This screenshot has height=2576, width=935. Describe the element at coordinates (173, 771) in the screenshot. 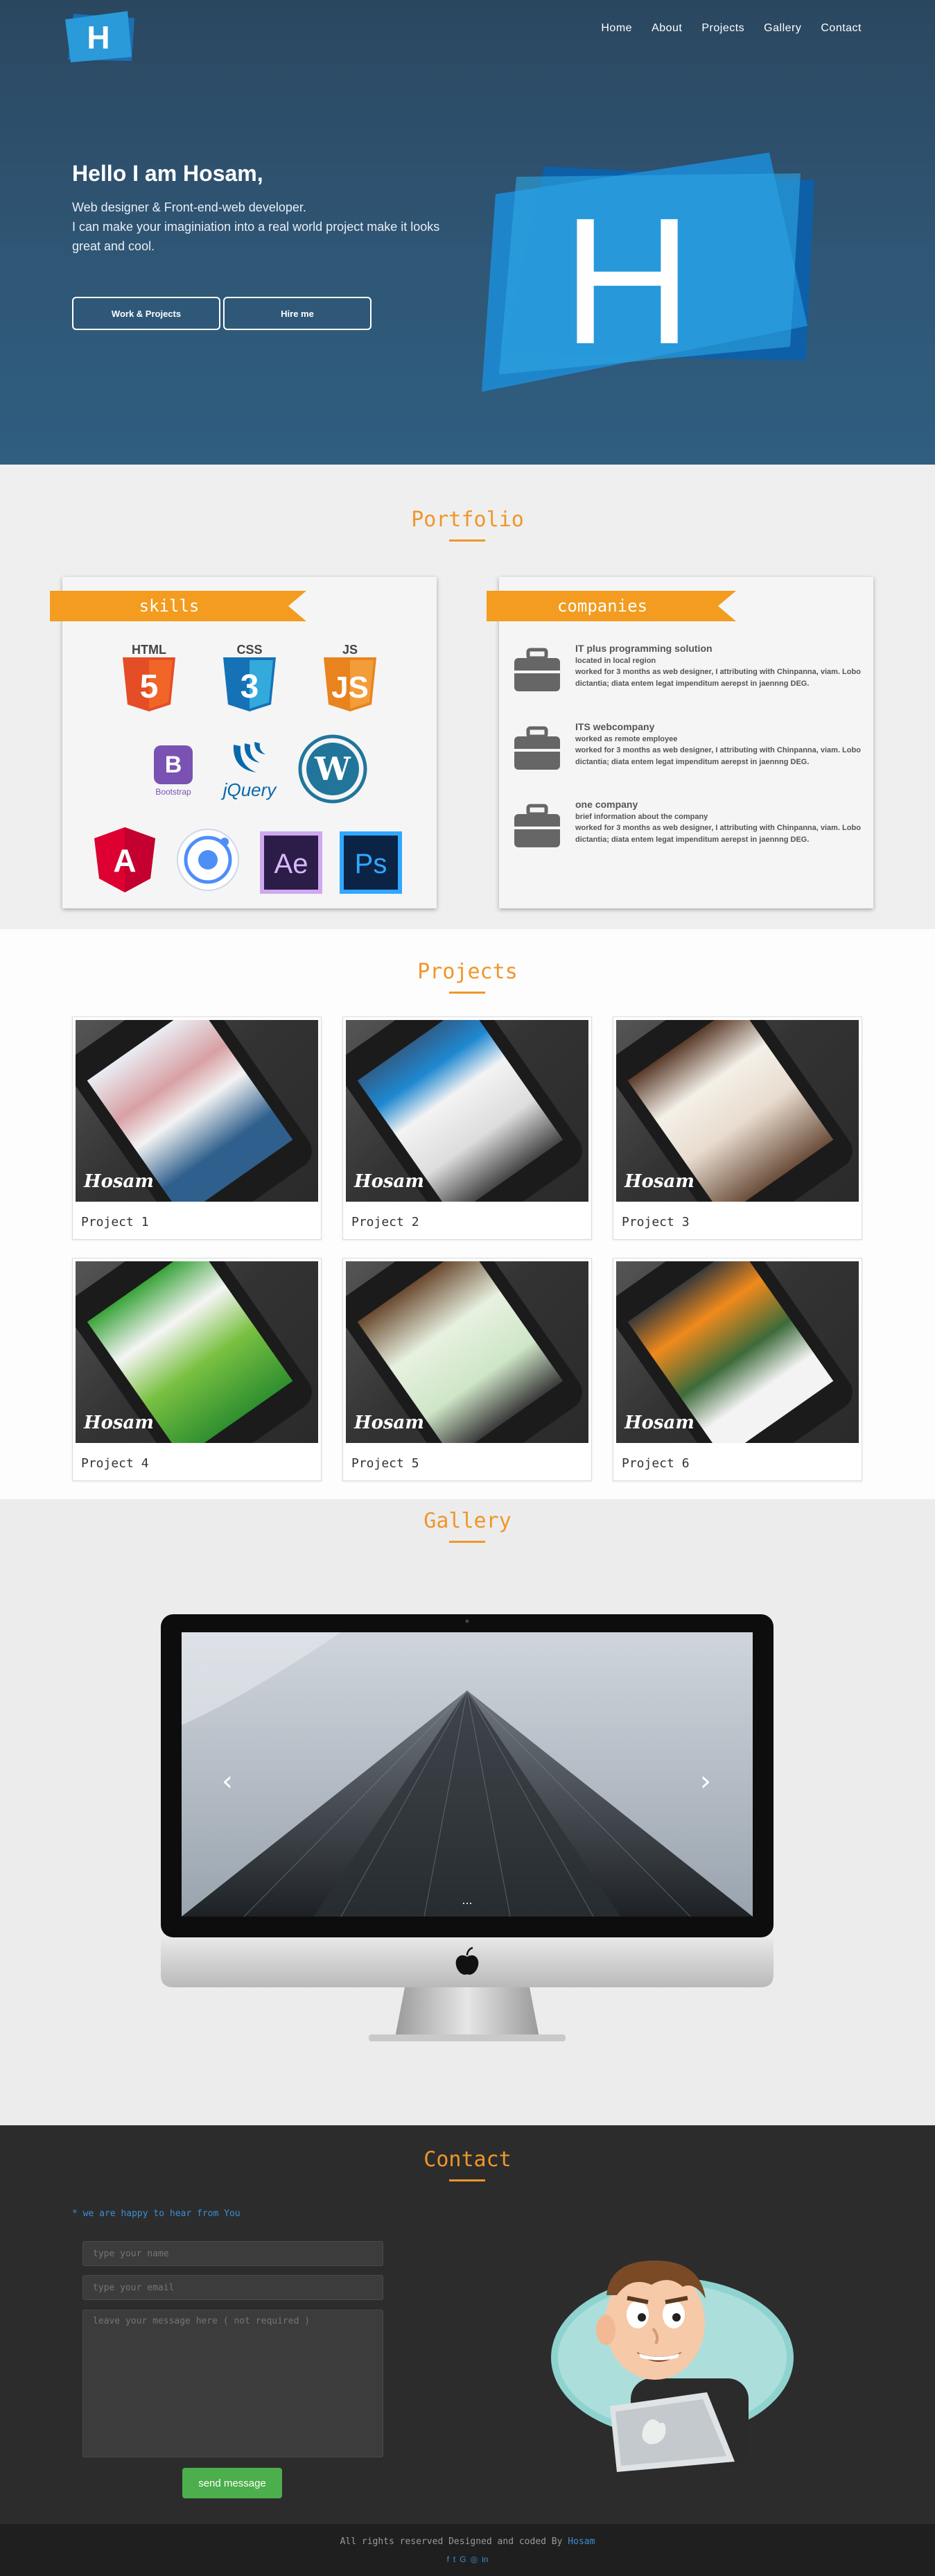

I see `bootstrap-icon: B Bootstrap` at that location.